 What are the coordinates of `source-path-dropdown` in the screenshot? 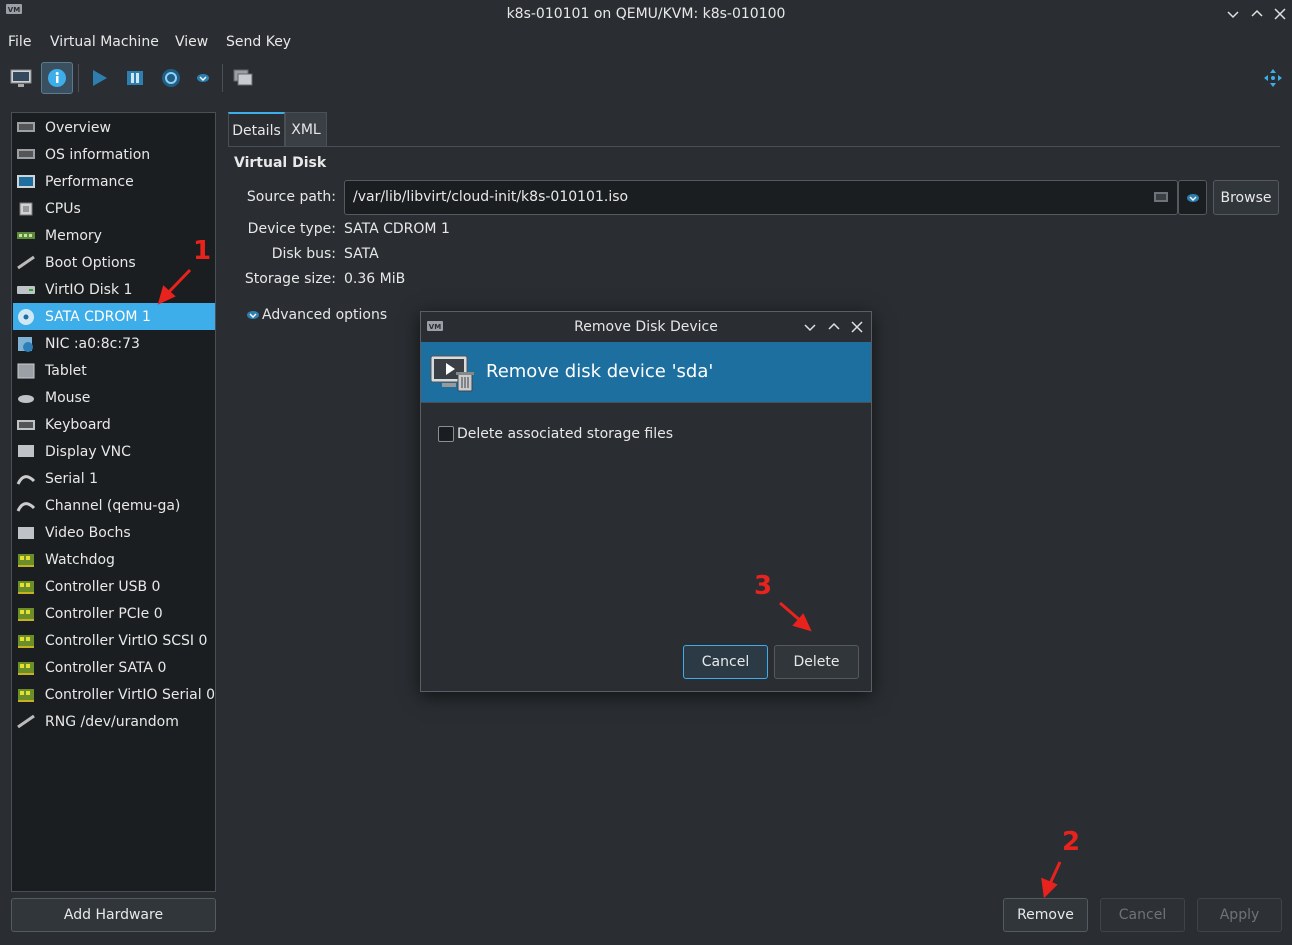 It's located at (1192, 197).